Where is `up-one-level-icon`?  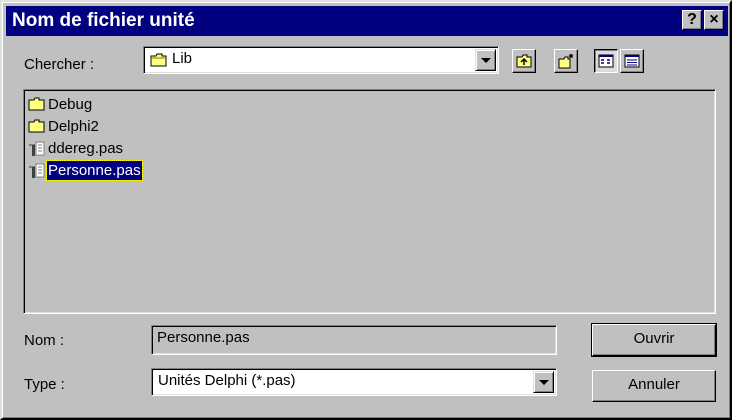
up-one-level-icon is located at coordinates (524, 61).